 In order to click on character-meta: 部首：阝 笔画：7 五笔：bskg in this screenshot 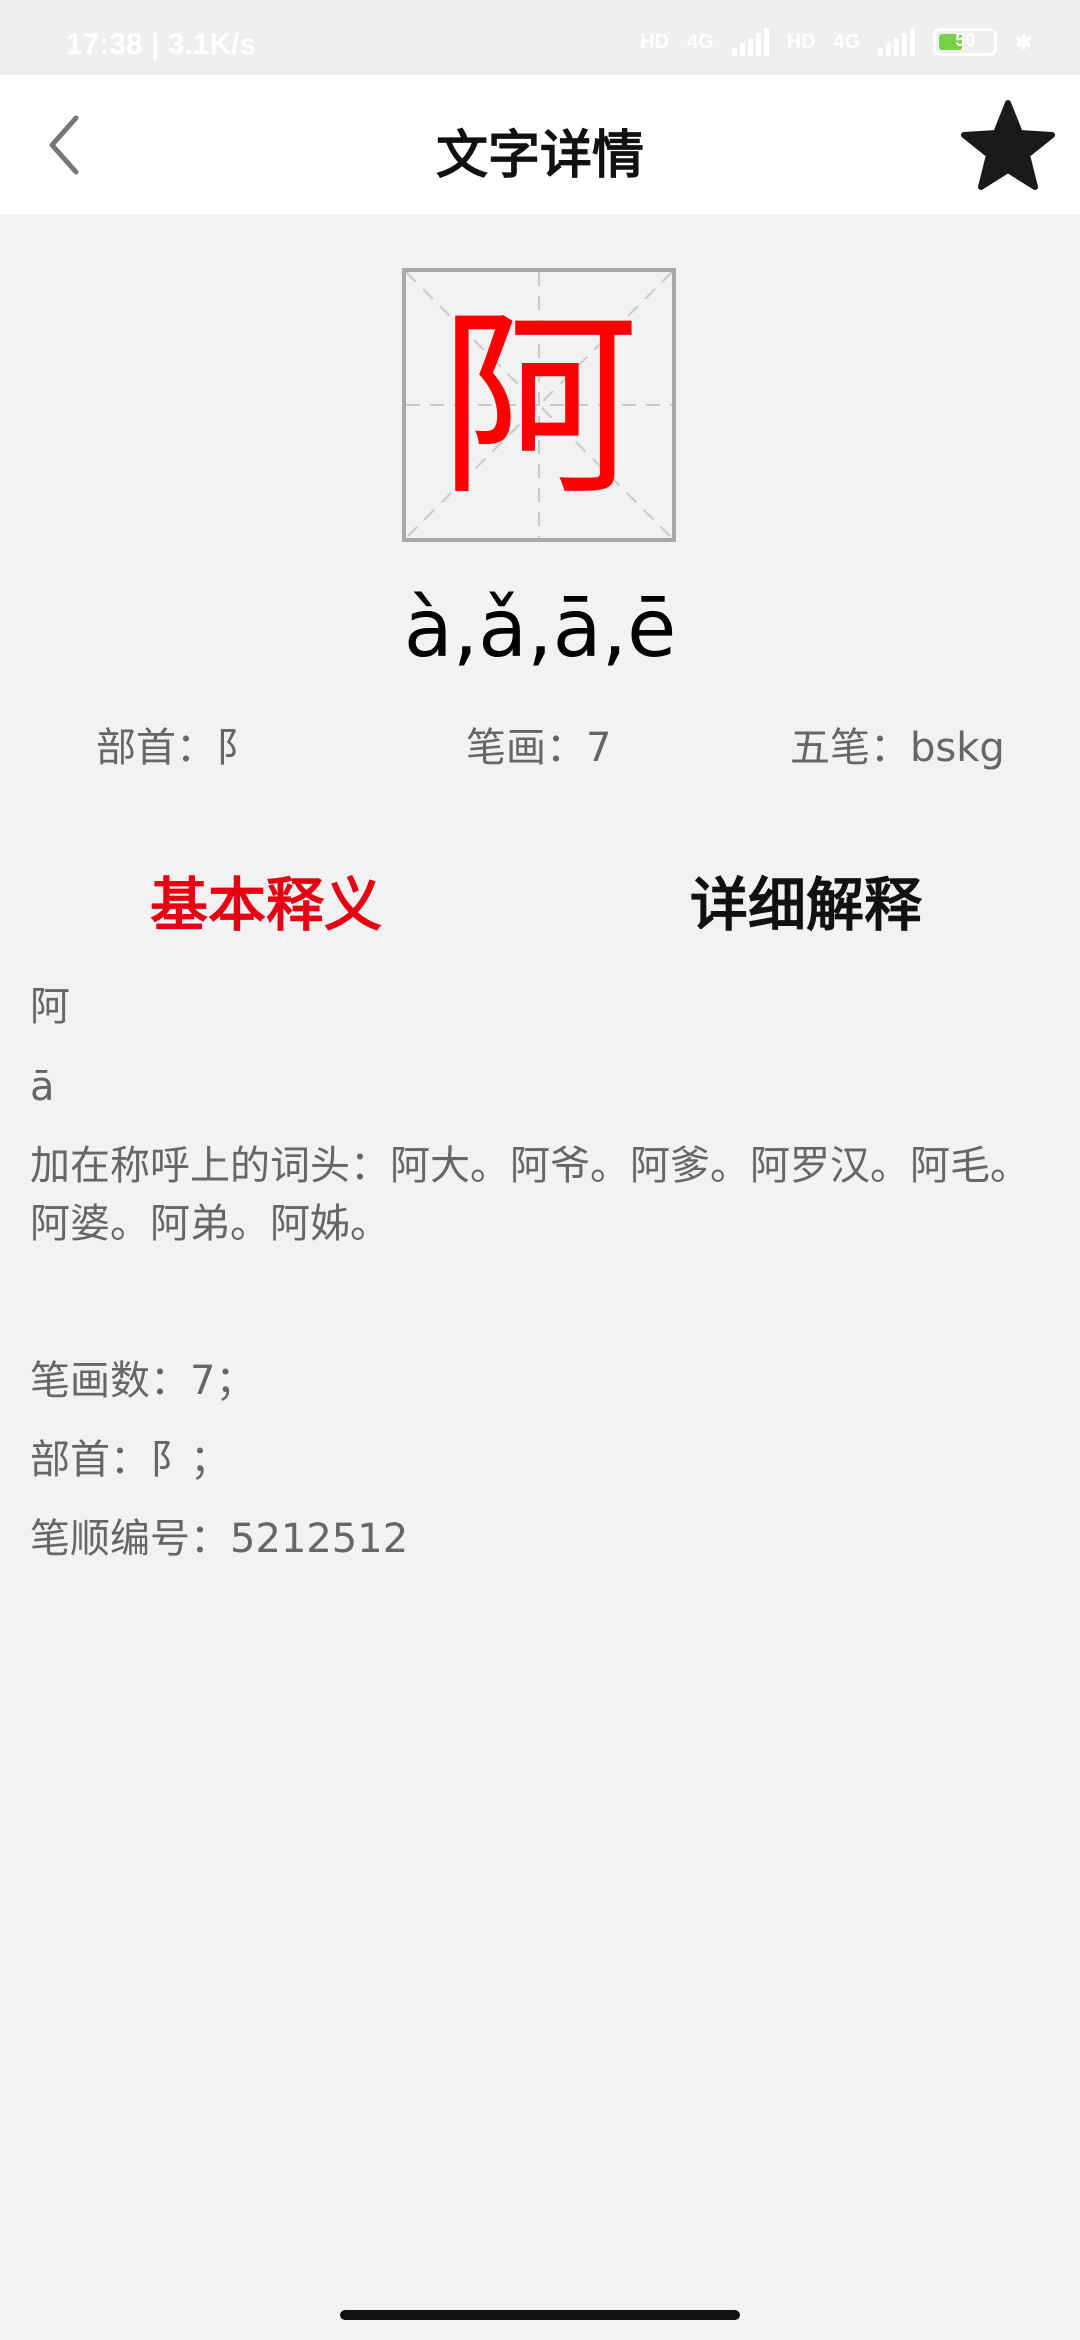, I will do `click(540, 745)`.